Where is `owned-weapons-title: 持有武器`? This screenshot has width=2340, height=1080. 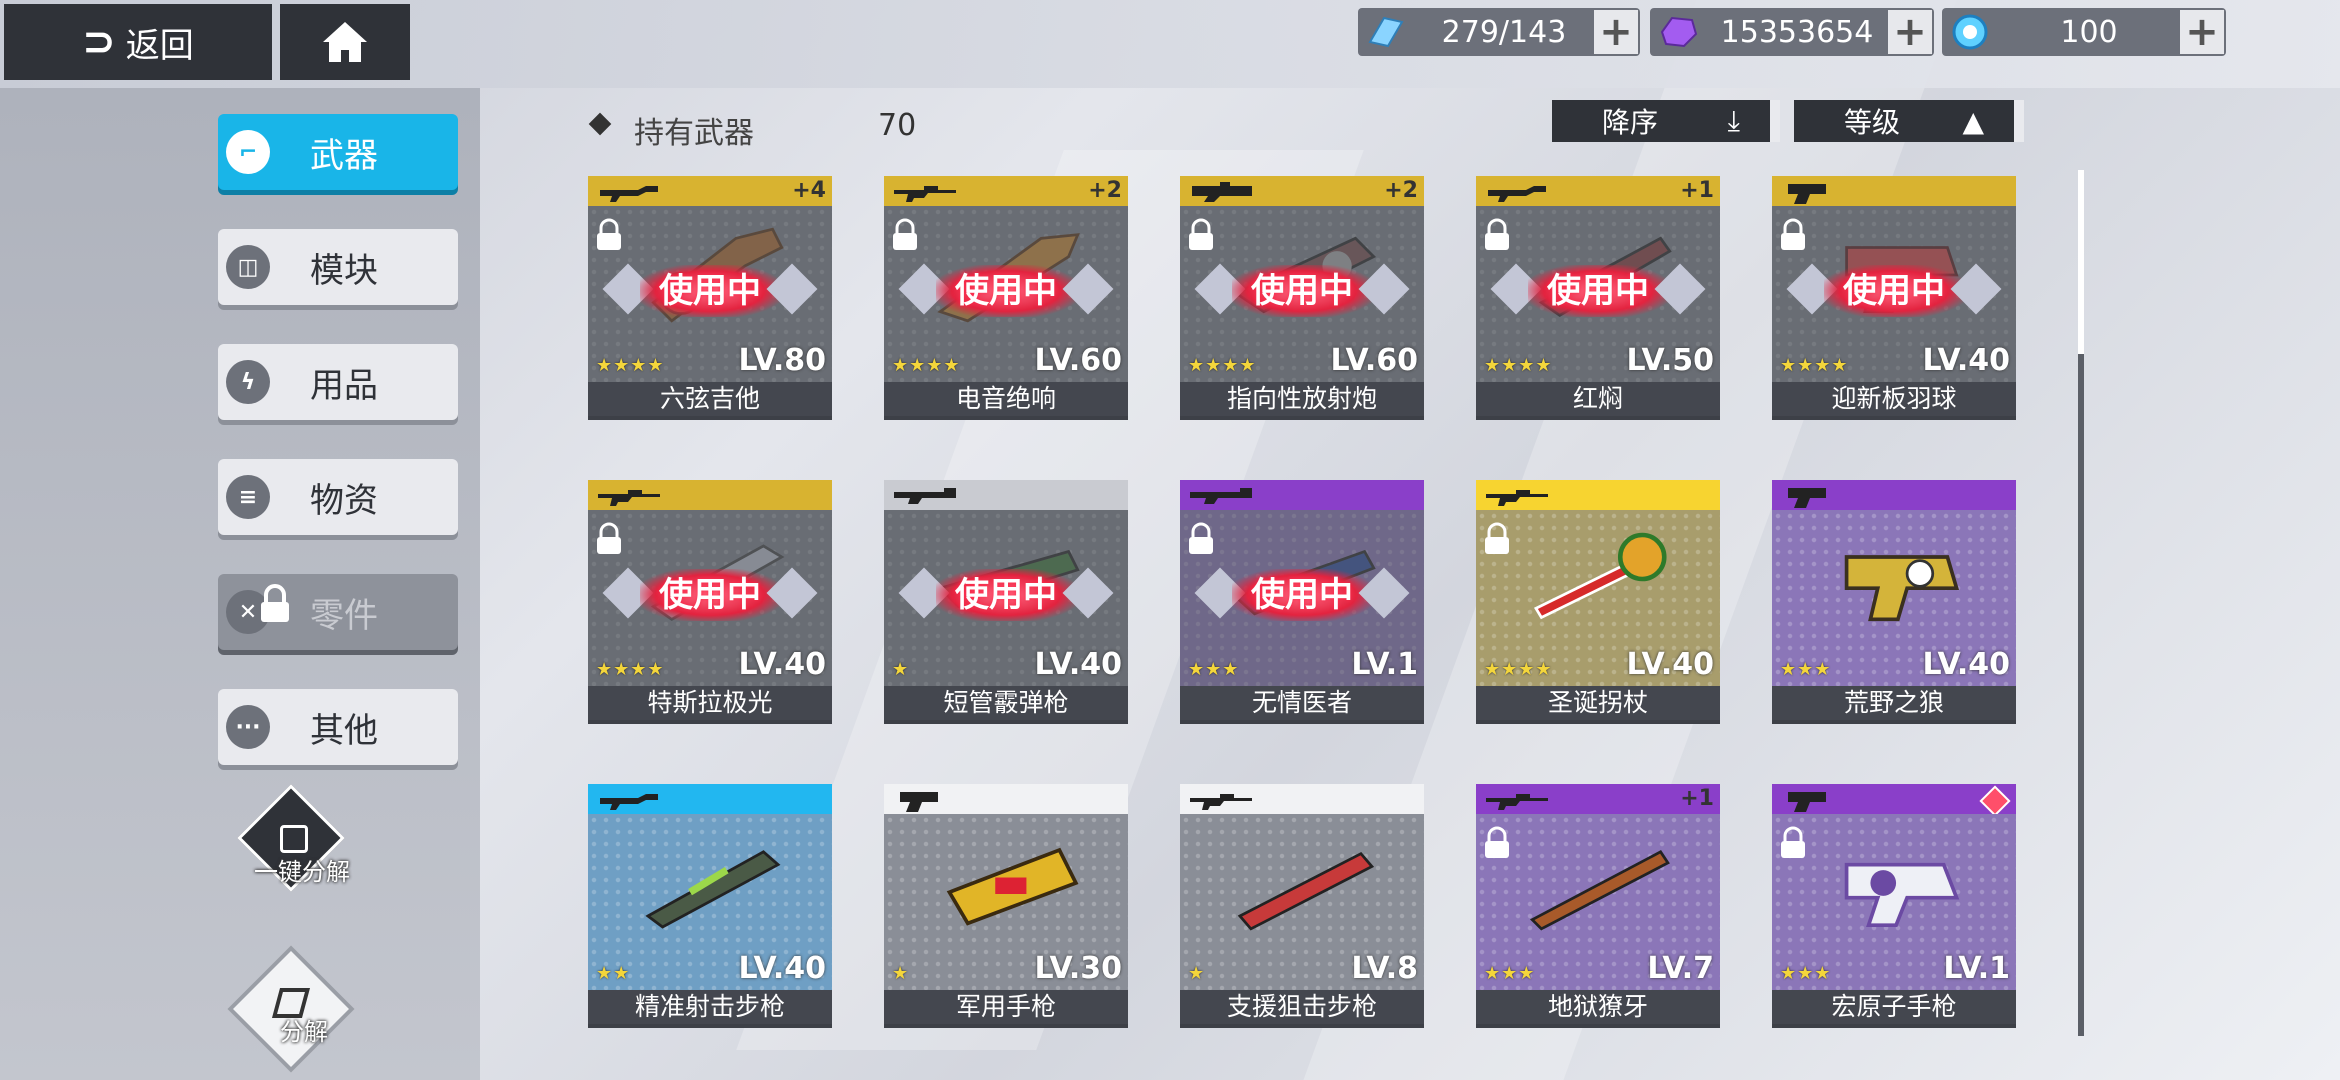 owned-weapons-title: 持有武器 is located at coordinates (694, 133).